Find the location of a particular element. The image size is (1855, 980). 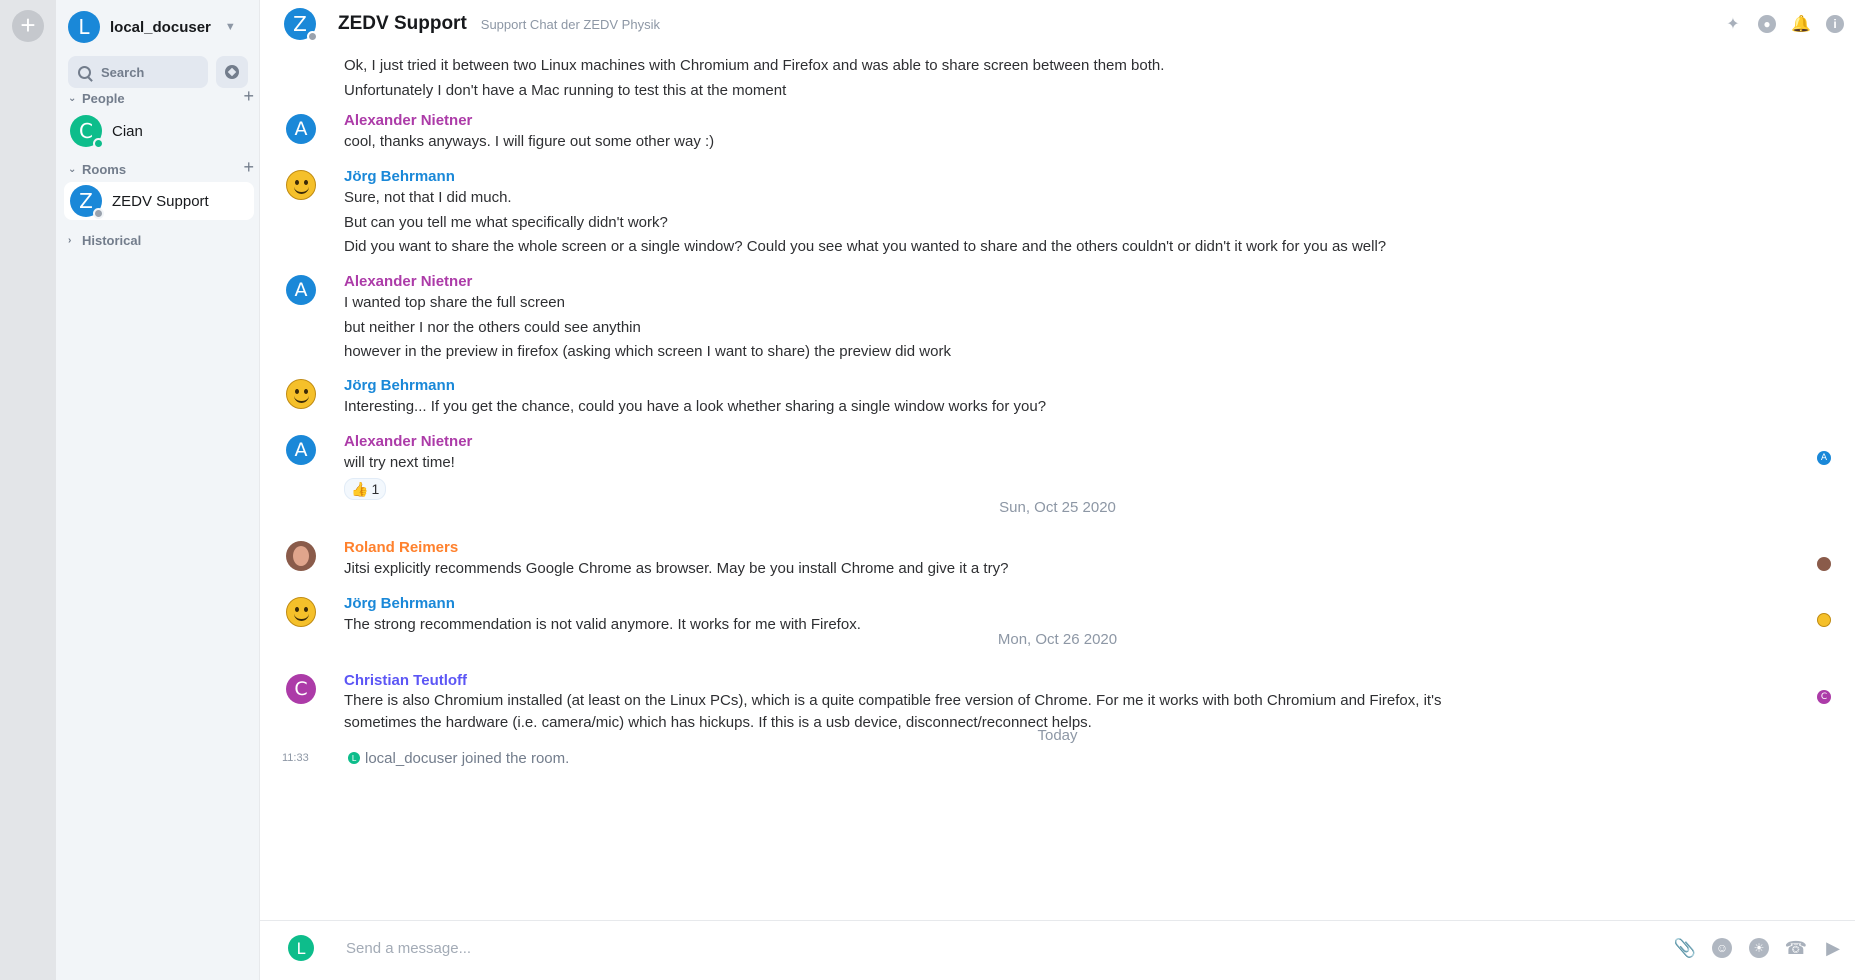

thumbs-up-icon: 👍 is located at coordinates (360, 488).